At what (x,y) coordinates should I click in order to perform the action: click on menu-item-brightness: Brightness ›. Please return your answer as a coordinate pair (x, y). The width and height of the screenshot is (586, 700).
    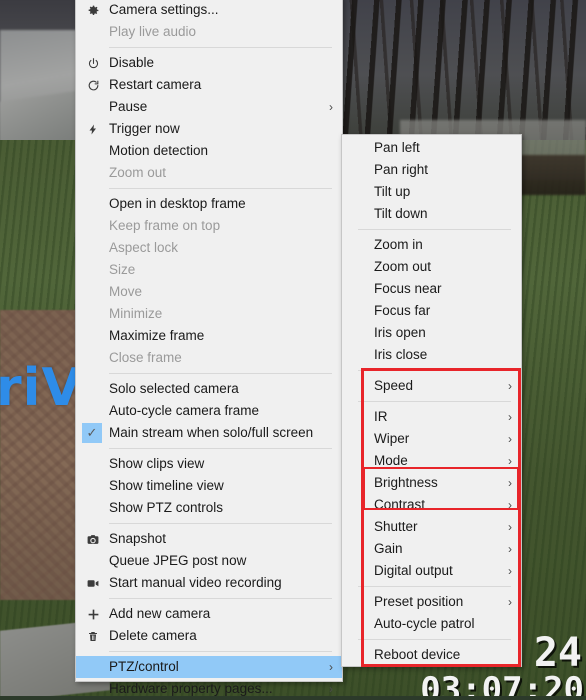
    Looking at the image, I should click on (431, 483).